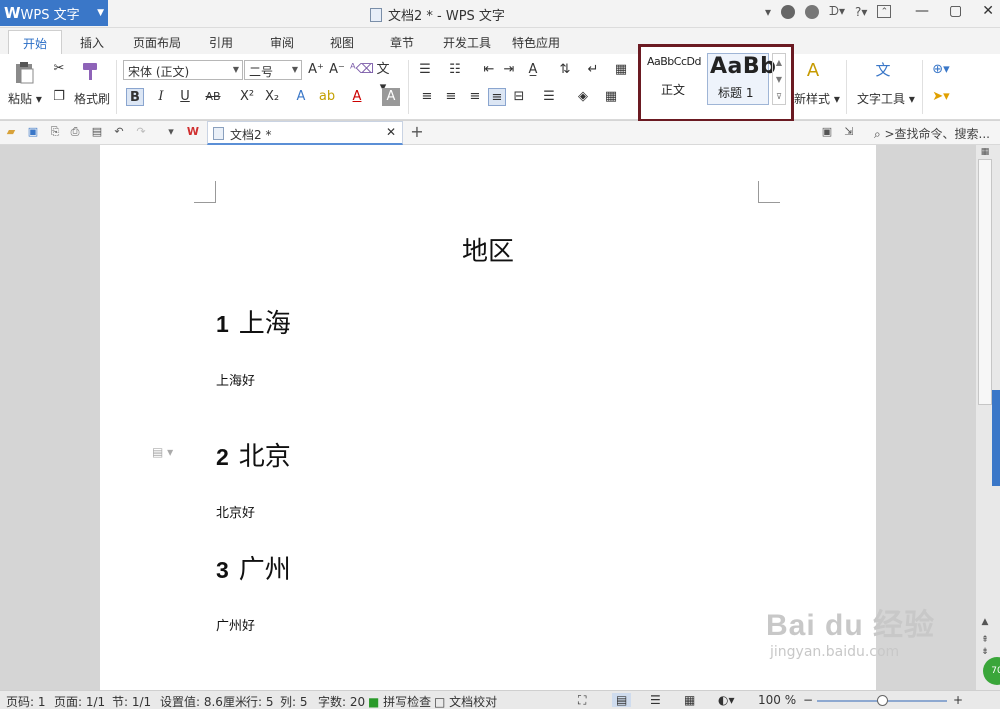  I want to click on print-preview-icon: ▤, so click(97, 132).